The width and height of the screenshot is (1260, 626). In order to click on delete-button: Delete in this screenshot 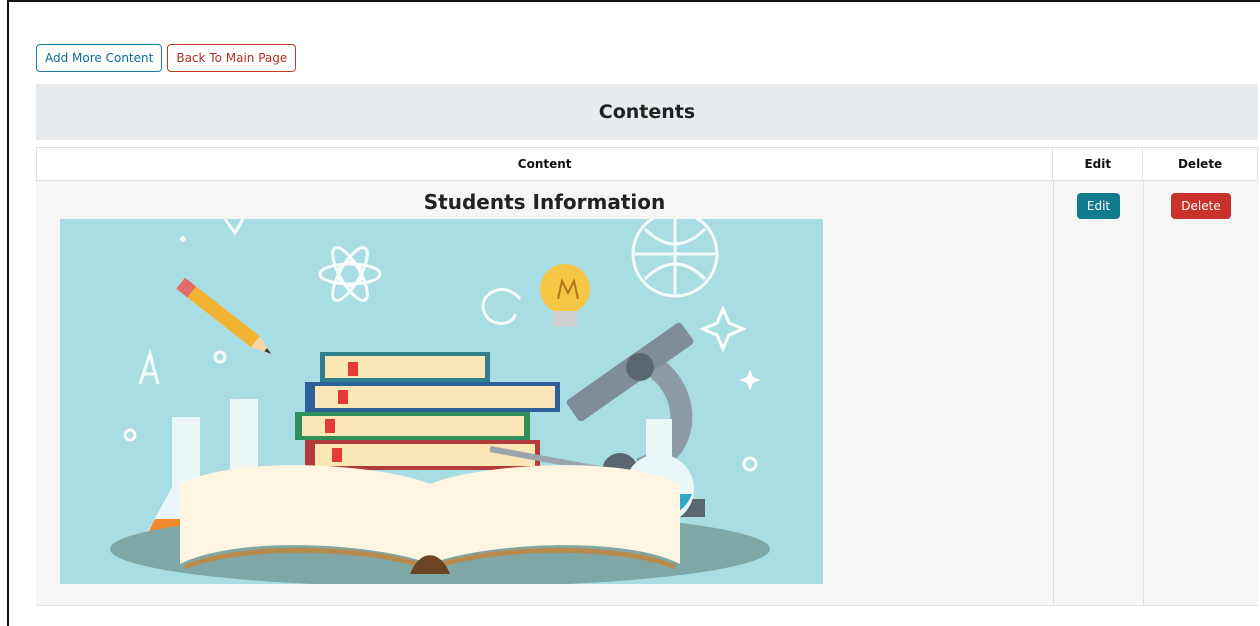, I will do `click(1201, 206)`.